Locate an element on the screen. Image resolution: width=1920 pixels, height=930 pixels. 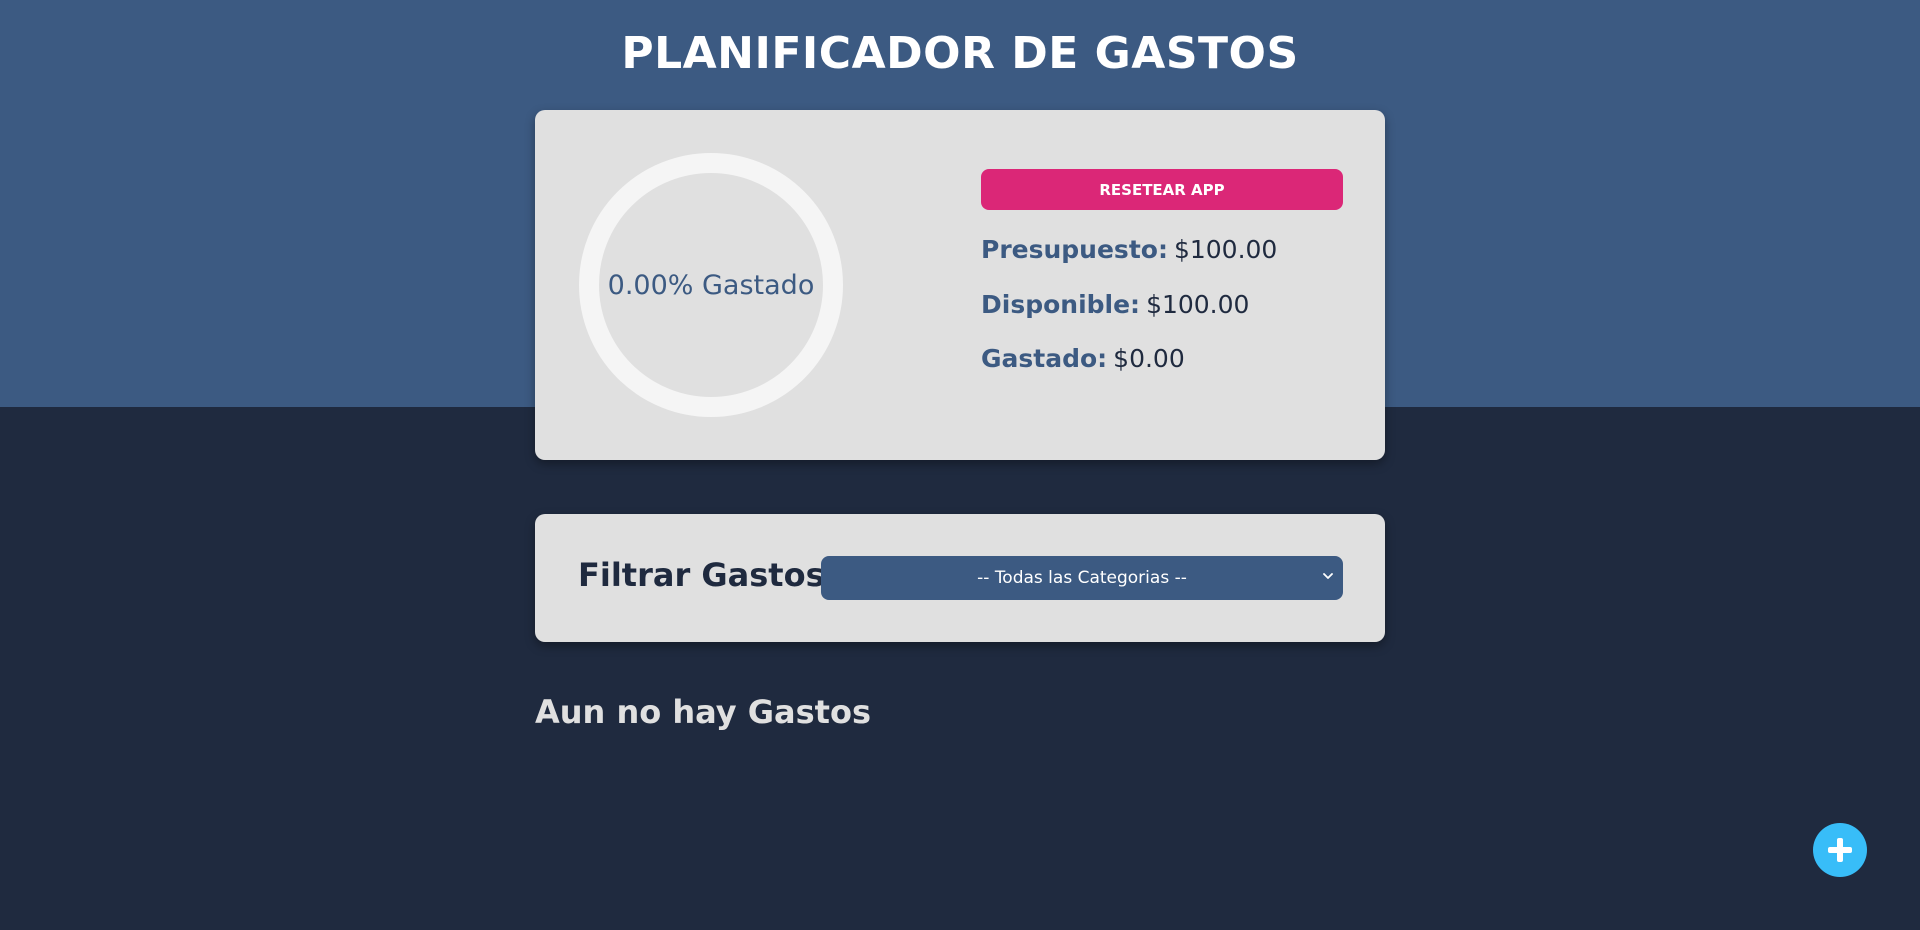
plus-icon is located at coordinates (1840, 850).